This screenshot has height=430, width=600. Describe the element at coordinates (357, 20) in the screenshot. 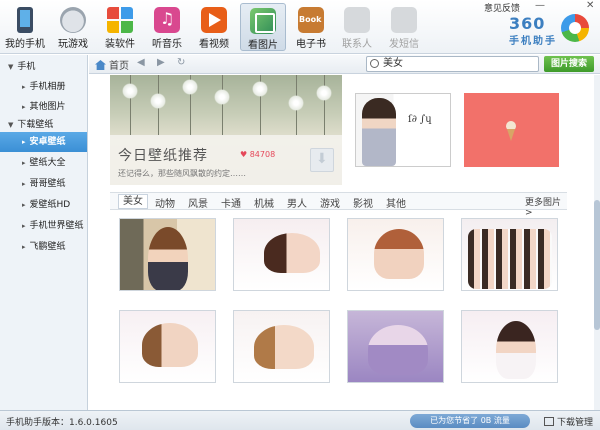

I see `contacts-icon` at that location.